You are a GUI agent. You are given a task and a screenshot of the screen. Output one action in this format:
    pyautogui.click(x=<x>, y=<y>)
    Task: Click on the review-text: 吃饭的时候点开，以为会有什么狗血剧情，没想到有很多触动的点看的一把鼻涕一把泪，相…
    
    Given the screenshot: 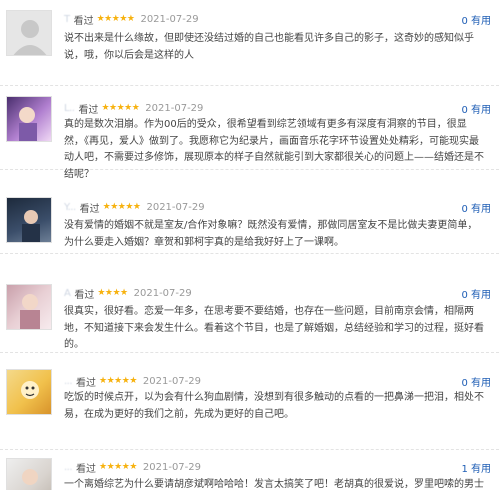 What is the action you would take?
    pyautogui.click(x=274, y=406)
    